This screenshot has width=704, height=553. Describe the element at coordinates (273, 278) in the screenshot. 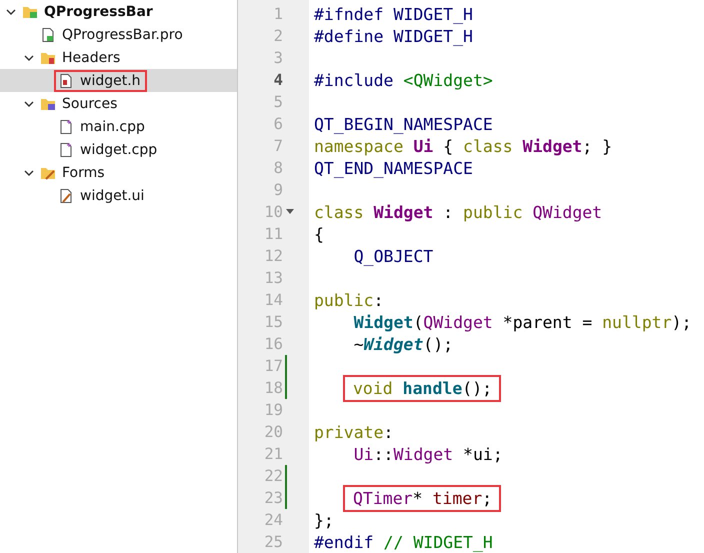

I see `line-number: 13` at that location.